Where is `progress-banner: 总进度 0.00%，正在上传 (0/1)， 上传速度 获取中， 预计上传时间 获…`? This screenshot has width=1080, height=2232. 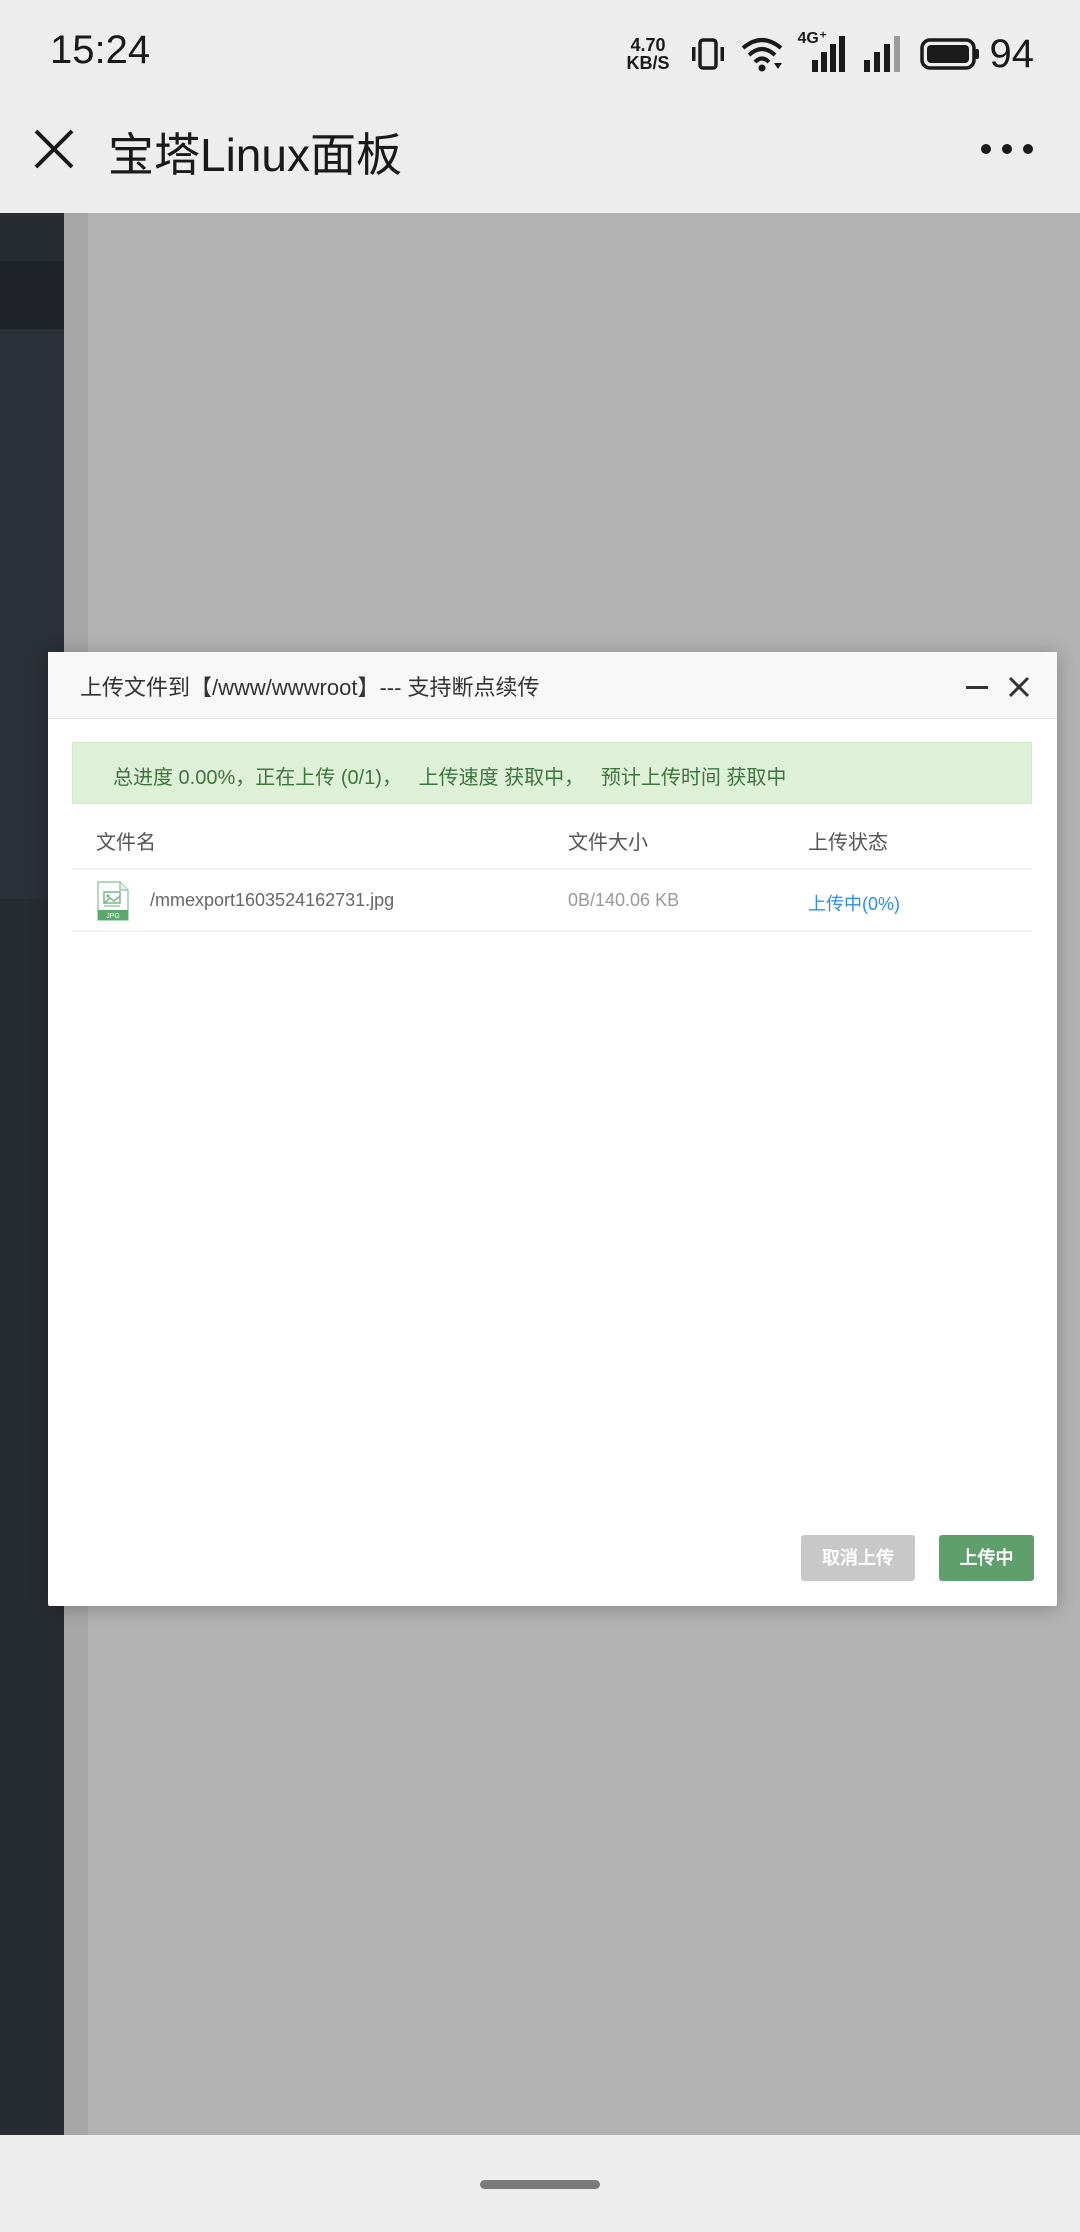
progress-banner: 总进度 0.00%，正在上传 (0/1)， 上传速度 获取中， 预计上传时间 获… is located at coordinates (552, 773).